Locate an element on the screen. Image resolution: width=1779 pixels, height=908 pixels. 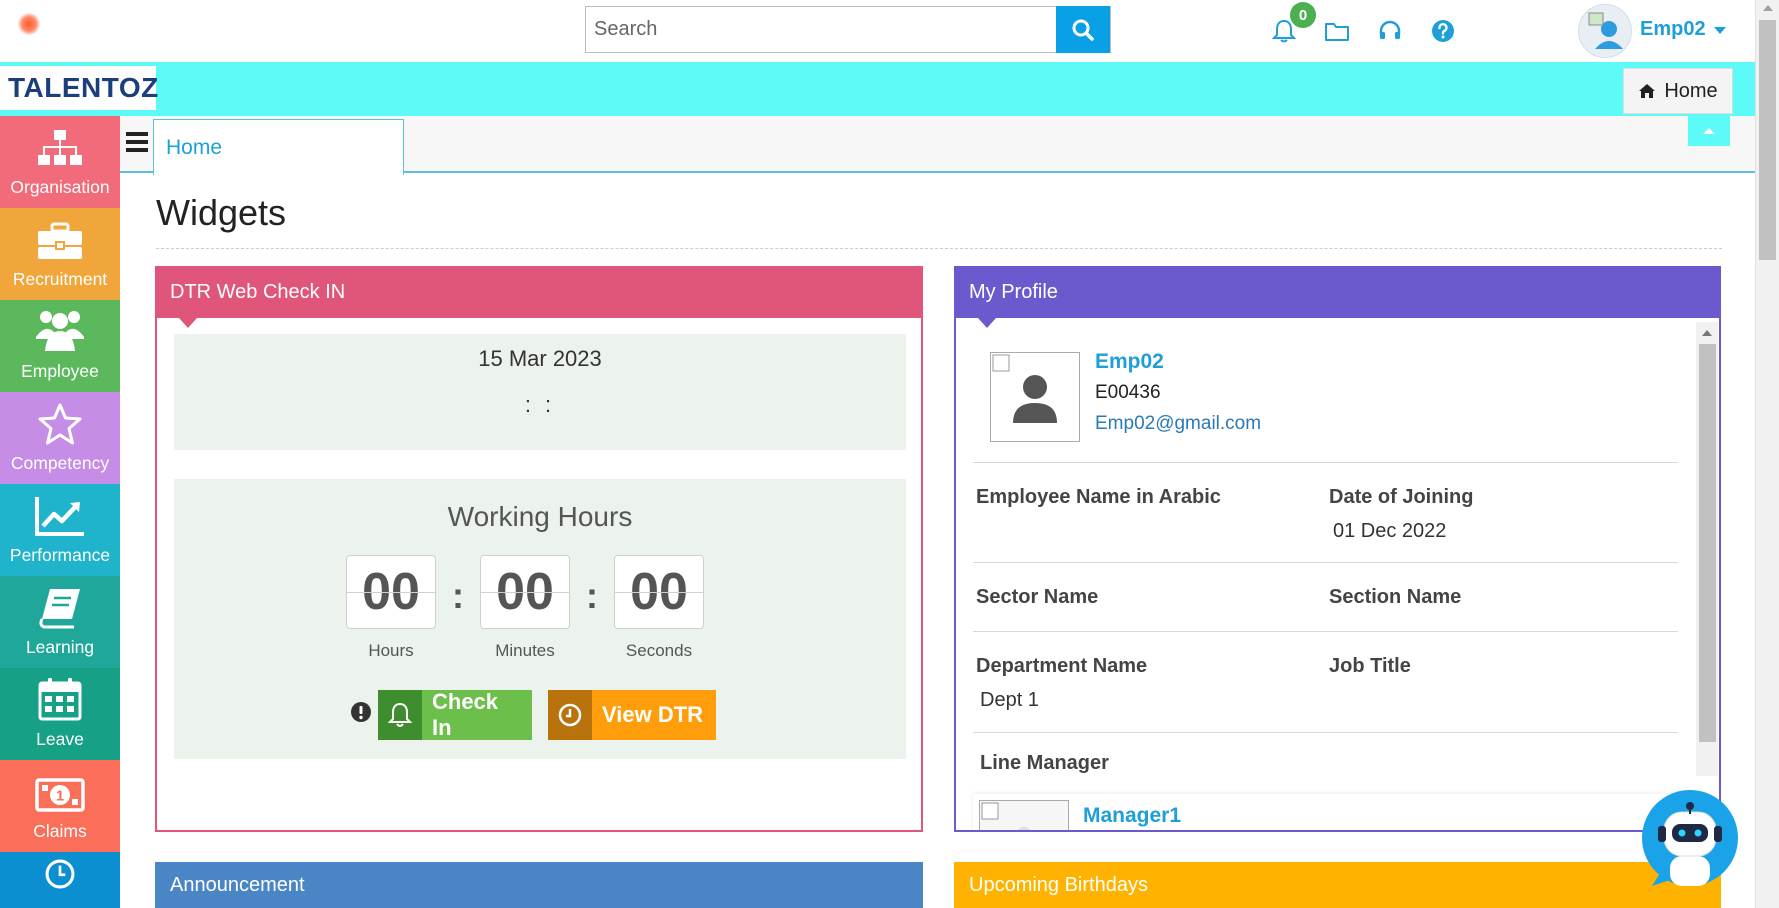
hours-label: Hours is located at coordinates (391, 650).